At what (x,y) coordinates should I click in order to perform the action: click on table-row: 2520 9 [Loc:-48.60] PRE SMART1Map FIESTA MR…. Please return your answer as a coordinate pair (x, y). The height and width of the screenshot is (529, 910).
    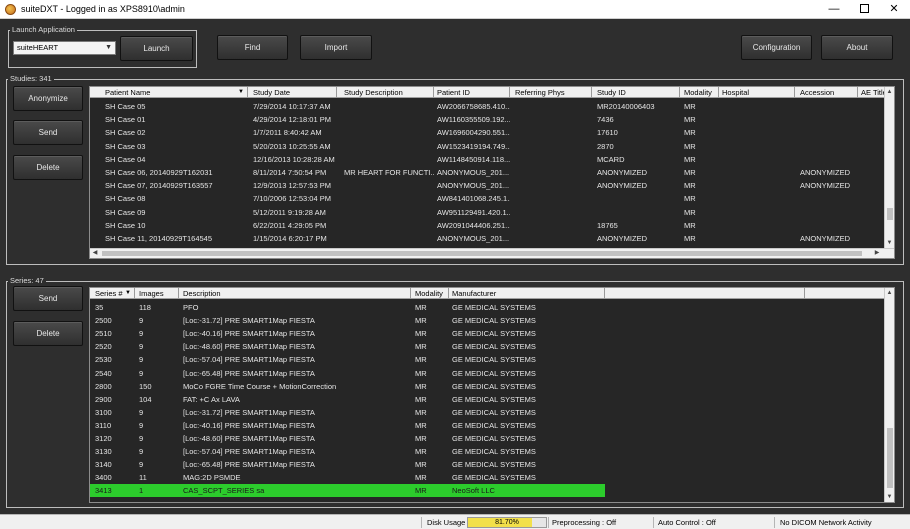
    Looking at the image, I should click on (486, 346).